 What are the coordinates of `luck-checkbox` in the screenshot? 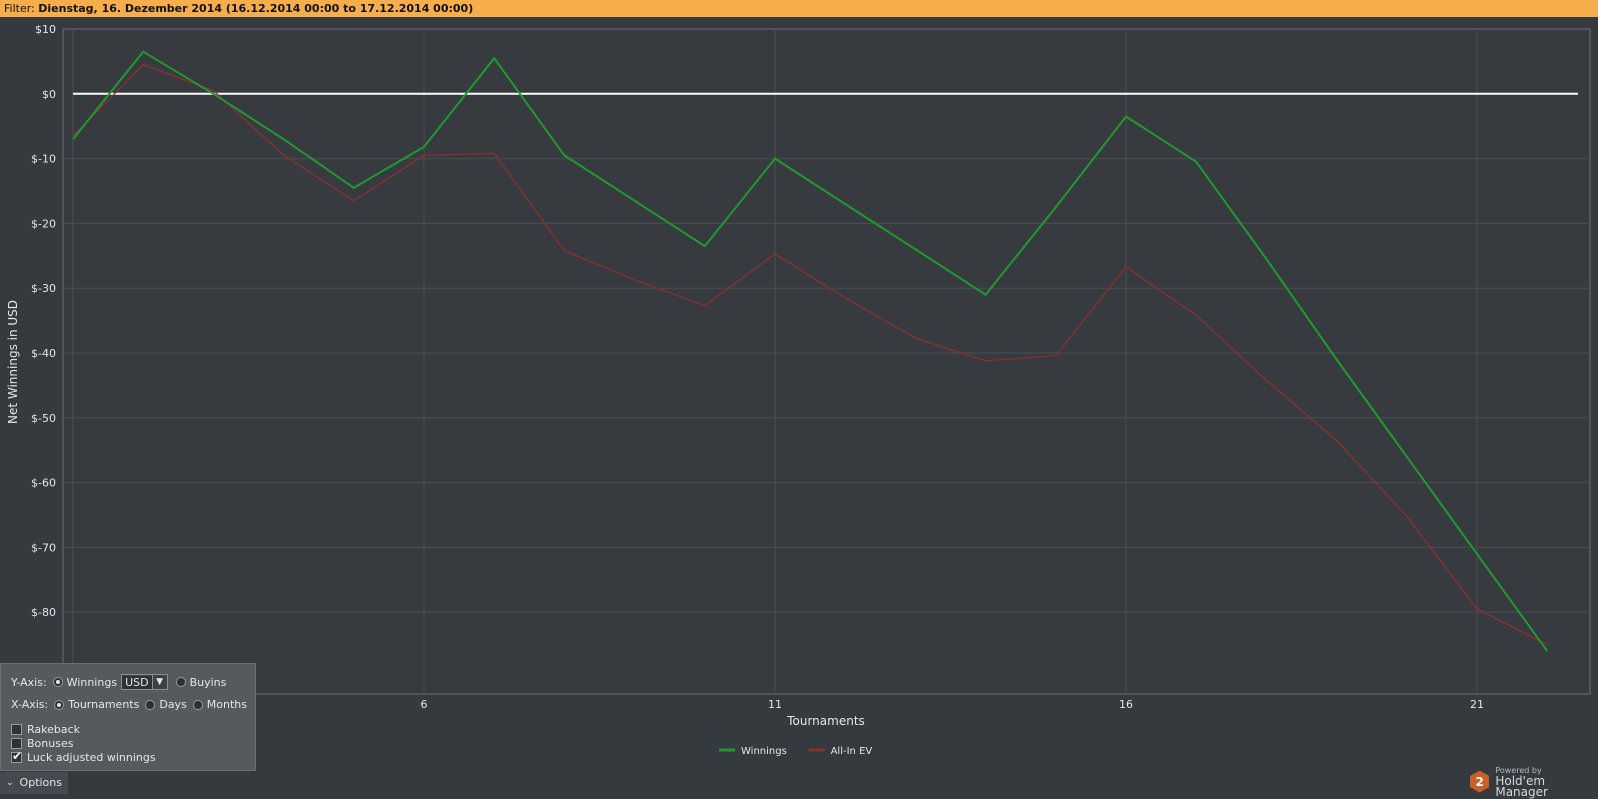 It's located at (16, 756).